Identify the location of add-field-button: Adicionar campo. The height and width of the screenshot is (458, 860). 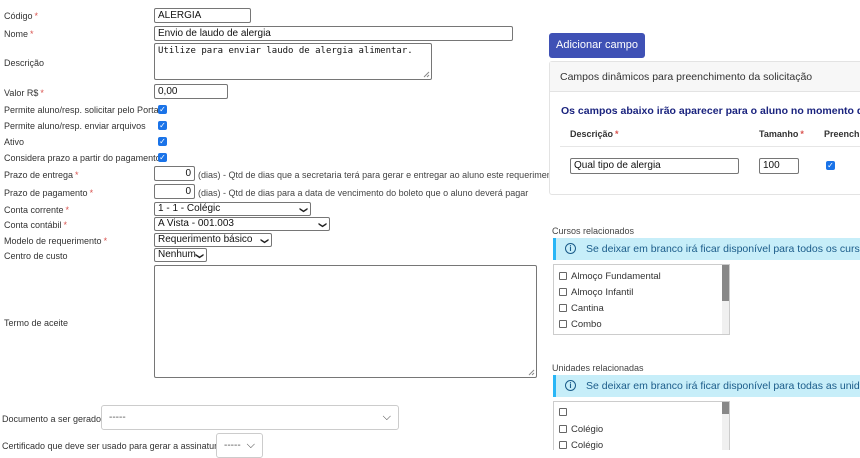
(597, 45).